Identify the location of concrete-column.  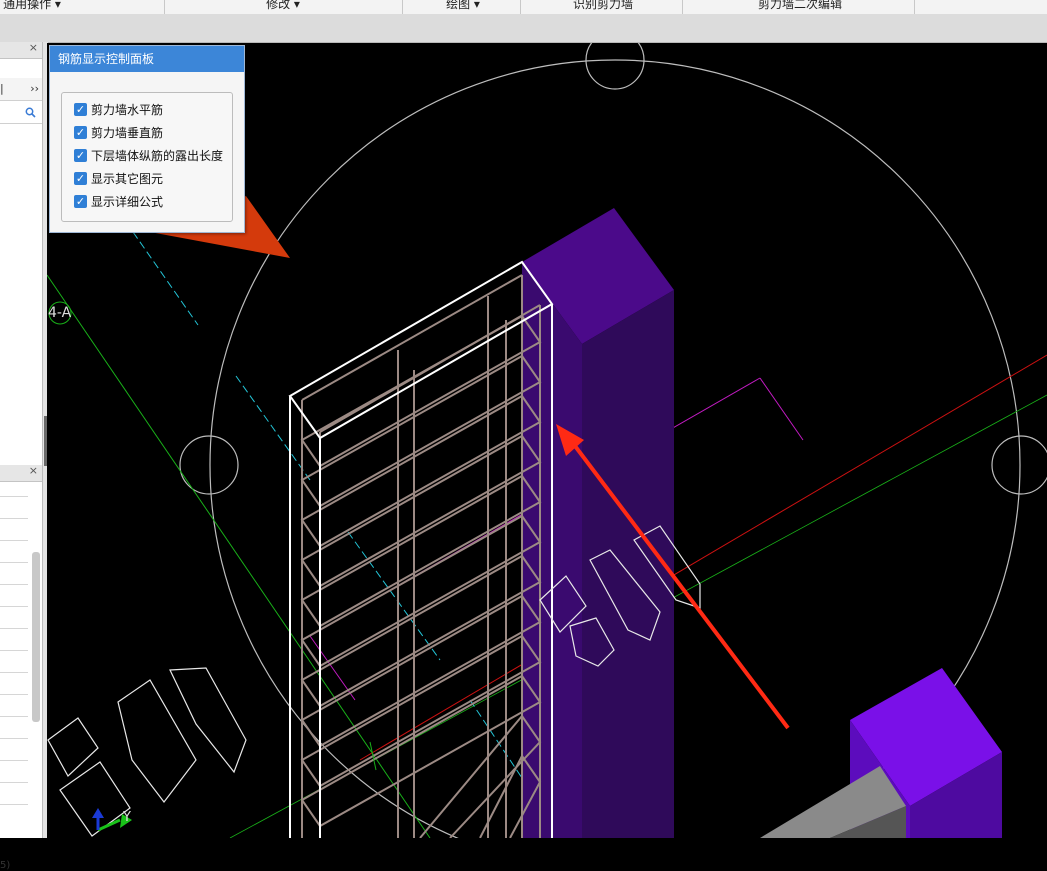
(598, 523).